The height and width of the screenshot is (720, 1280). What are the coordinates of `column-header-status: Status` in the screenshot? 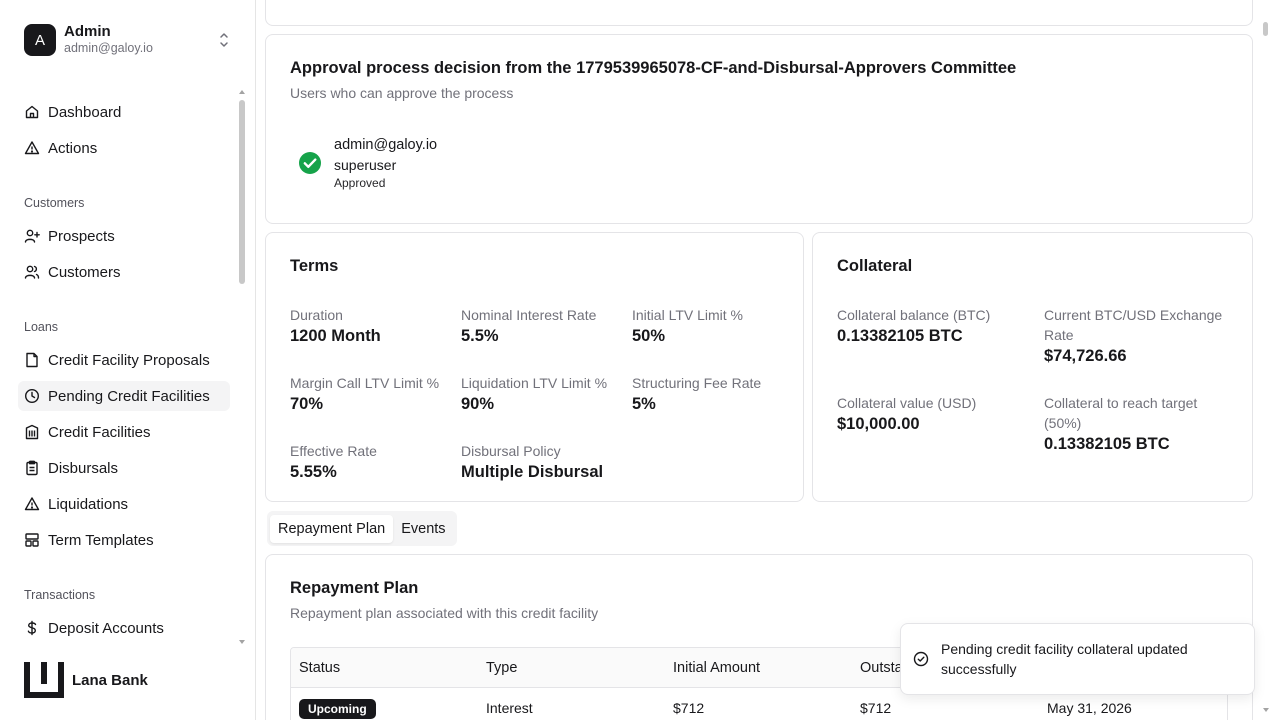 It's located at (384, 668).